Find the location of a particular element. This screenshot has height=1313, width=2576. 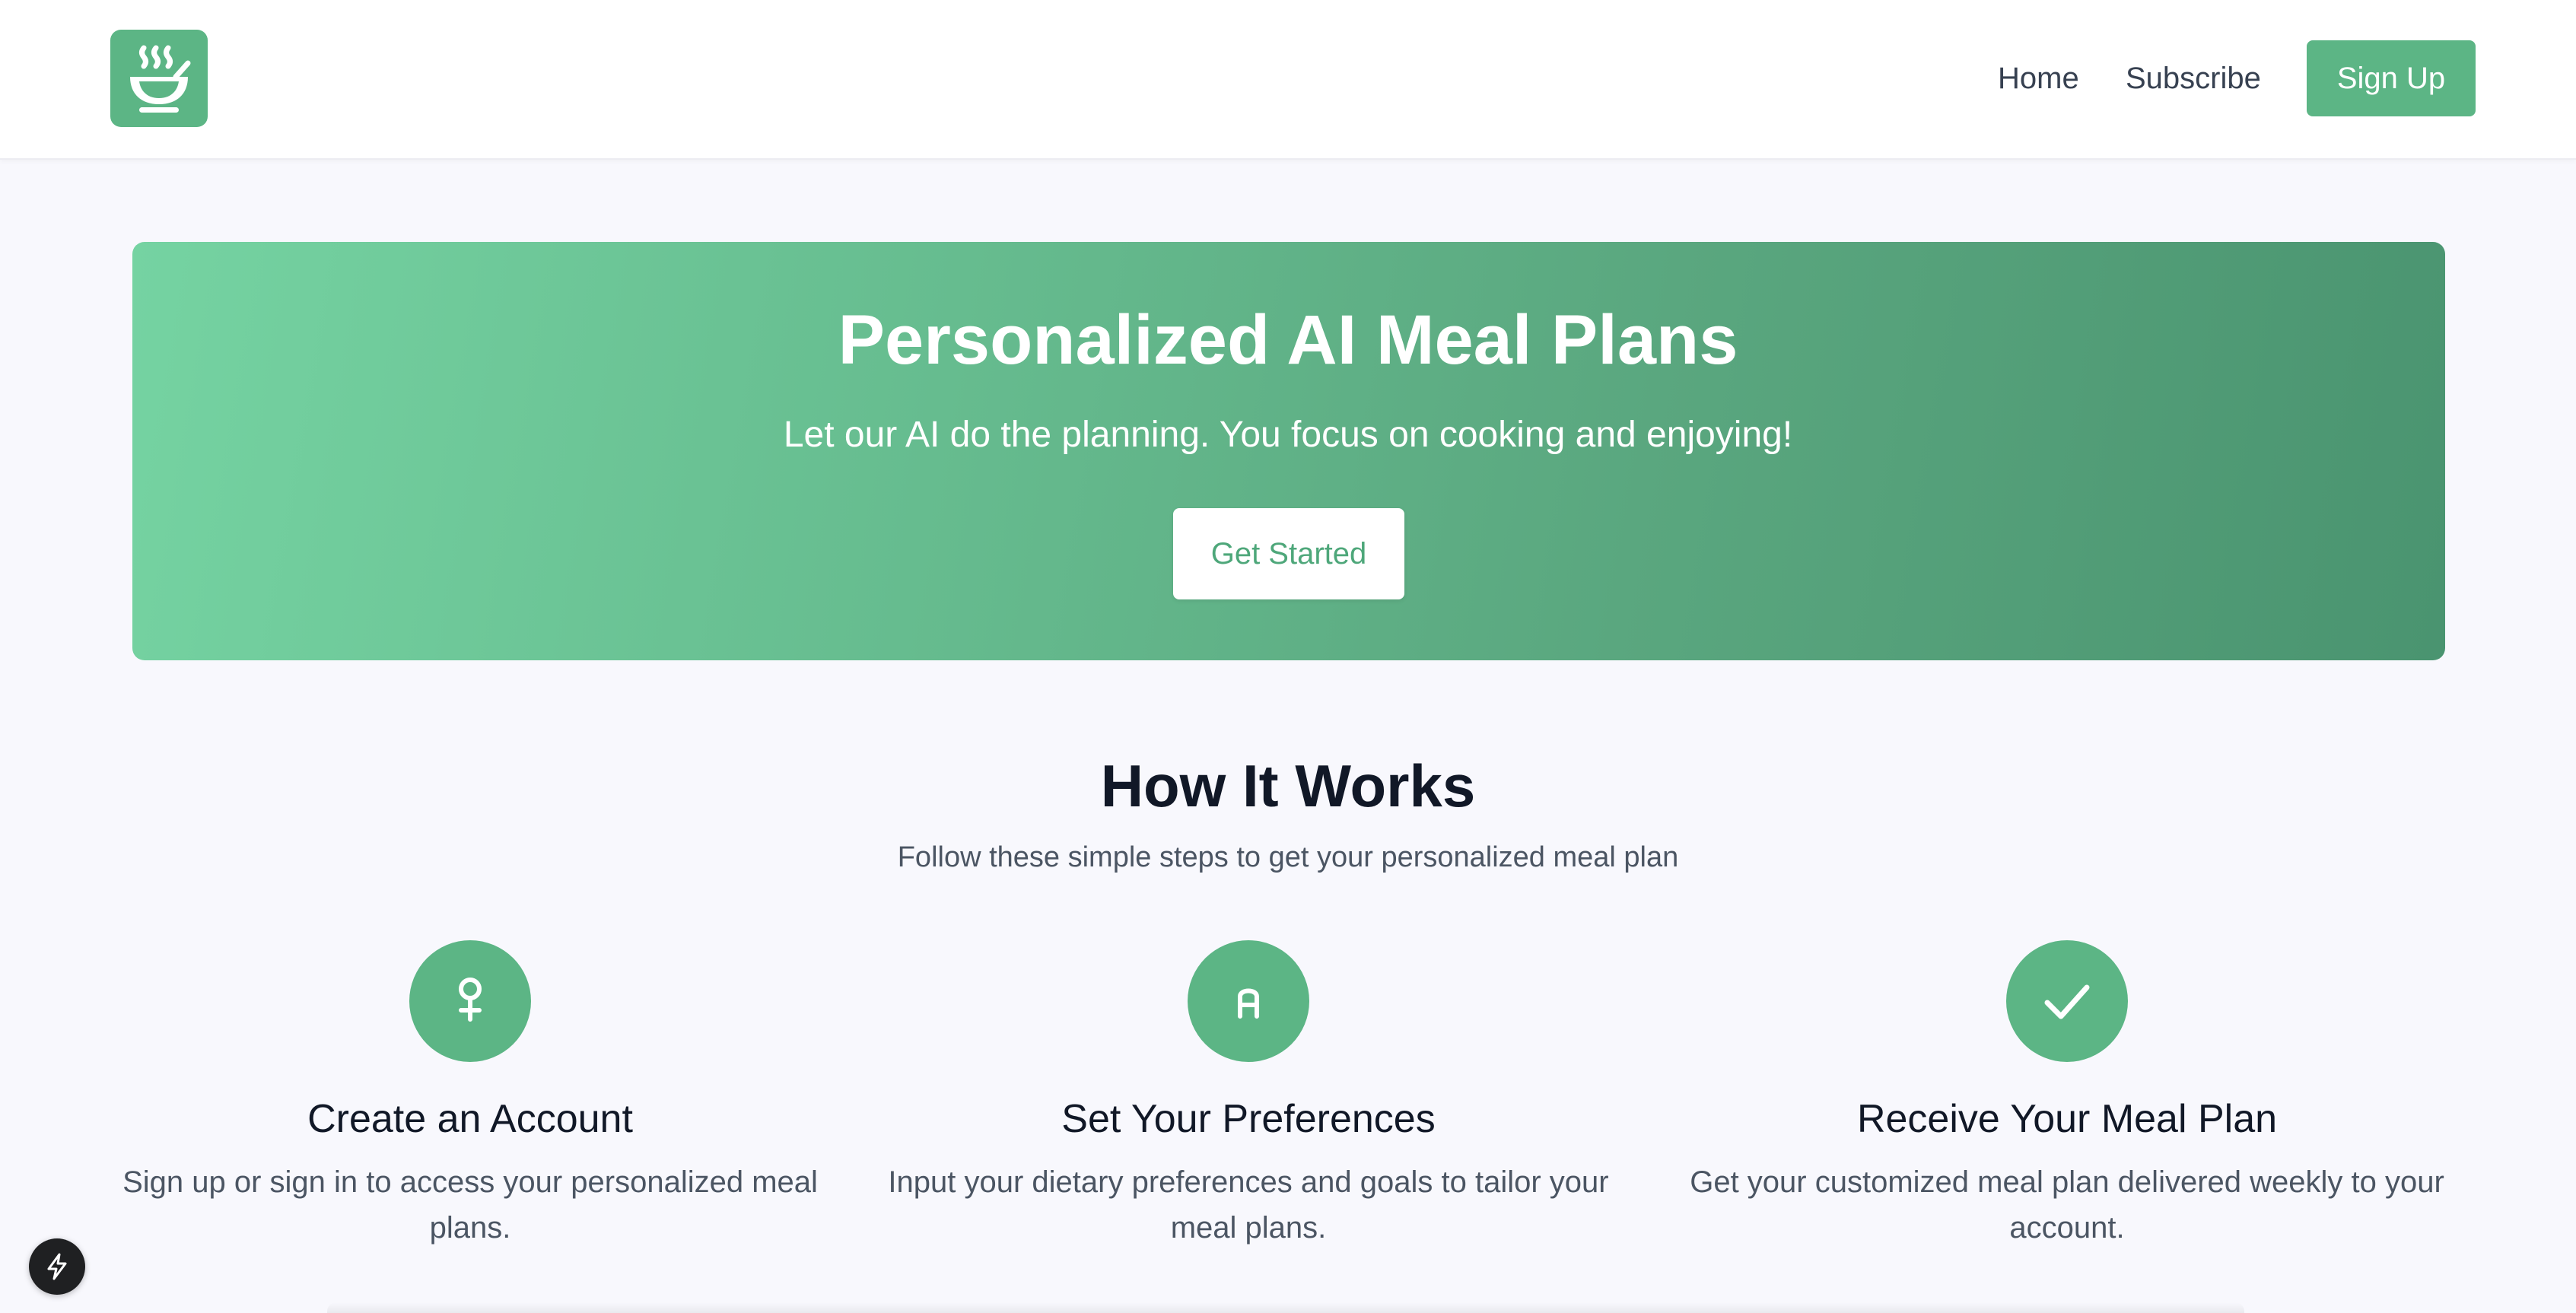

get-started-button: Get Started is located at coordinates (1288, 553).